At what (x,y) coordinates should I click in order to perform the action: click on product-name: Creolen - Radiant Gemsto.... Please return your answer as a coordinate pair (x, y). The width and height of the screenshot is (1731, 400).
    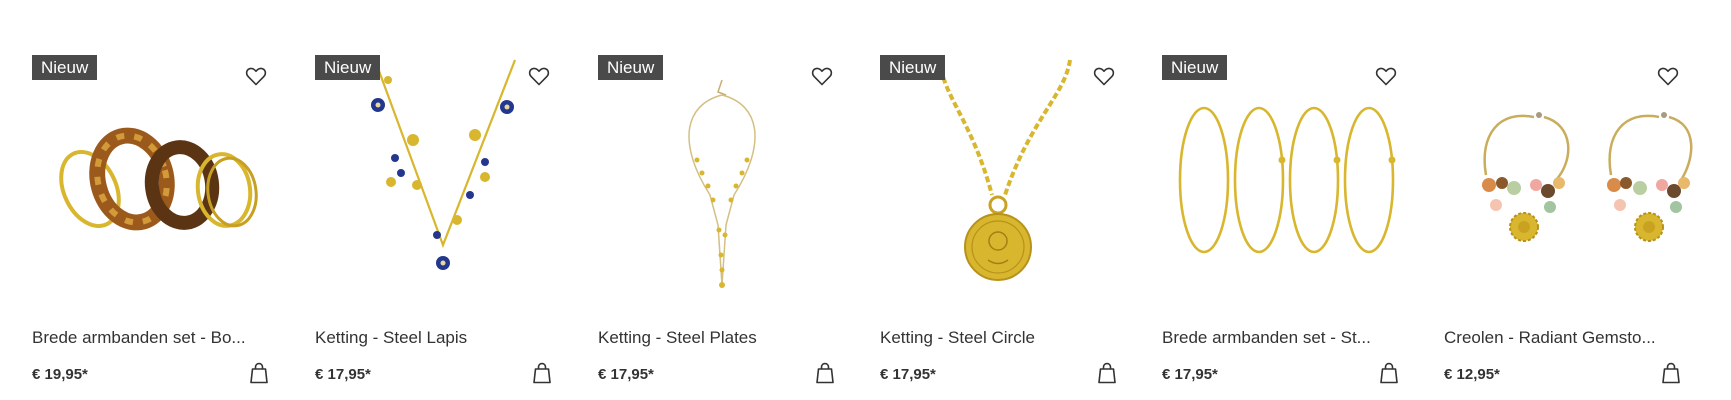
    Looking at the image, I should click on (1569, 338).